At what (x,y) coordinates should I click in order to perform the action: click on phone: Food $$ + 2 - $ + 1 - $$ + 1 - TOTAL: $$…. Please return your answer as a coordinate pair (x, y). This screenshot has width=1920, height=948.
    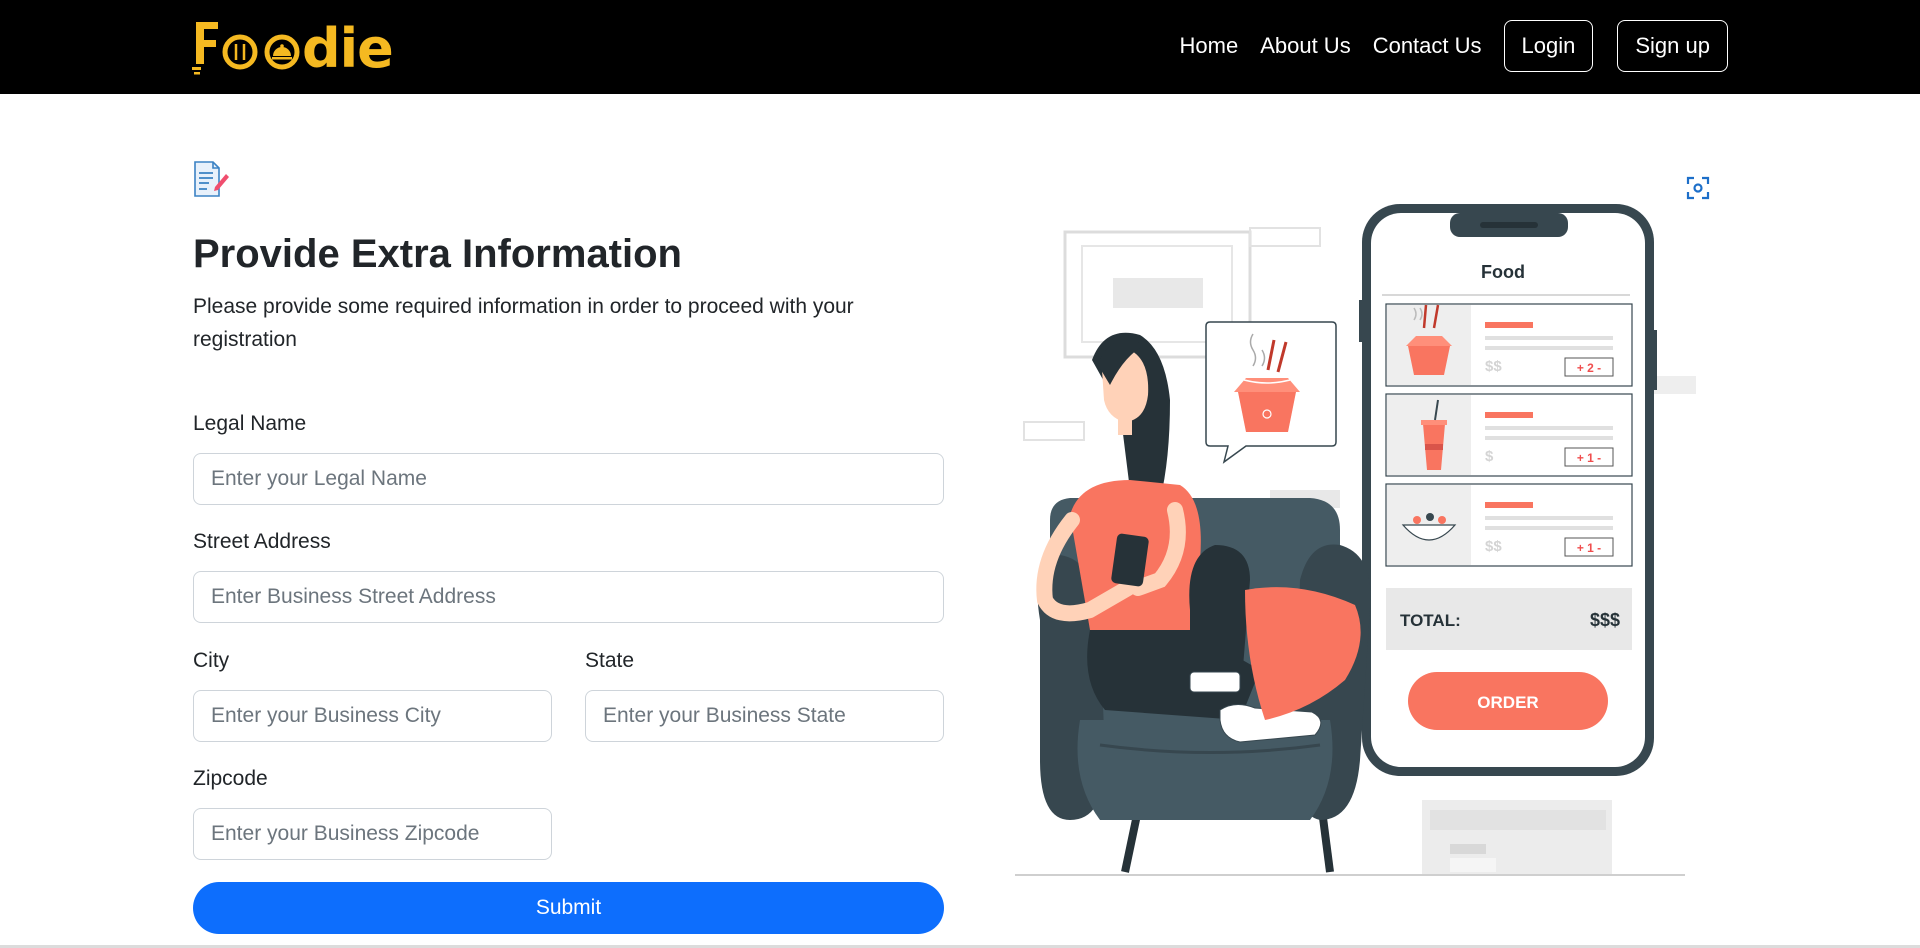
    Looking at the image, I should click on (1508, 490).